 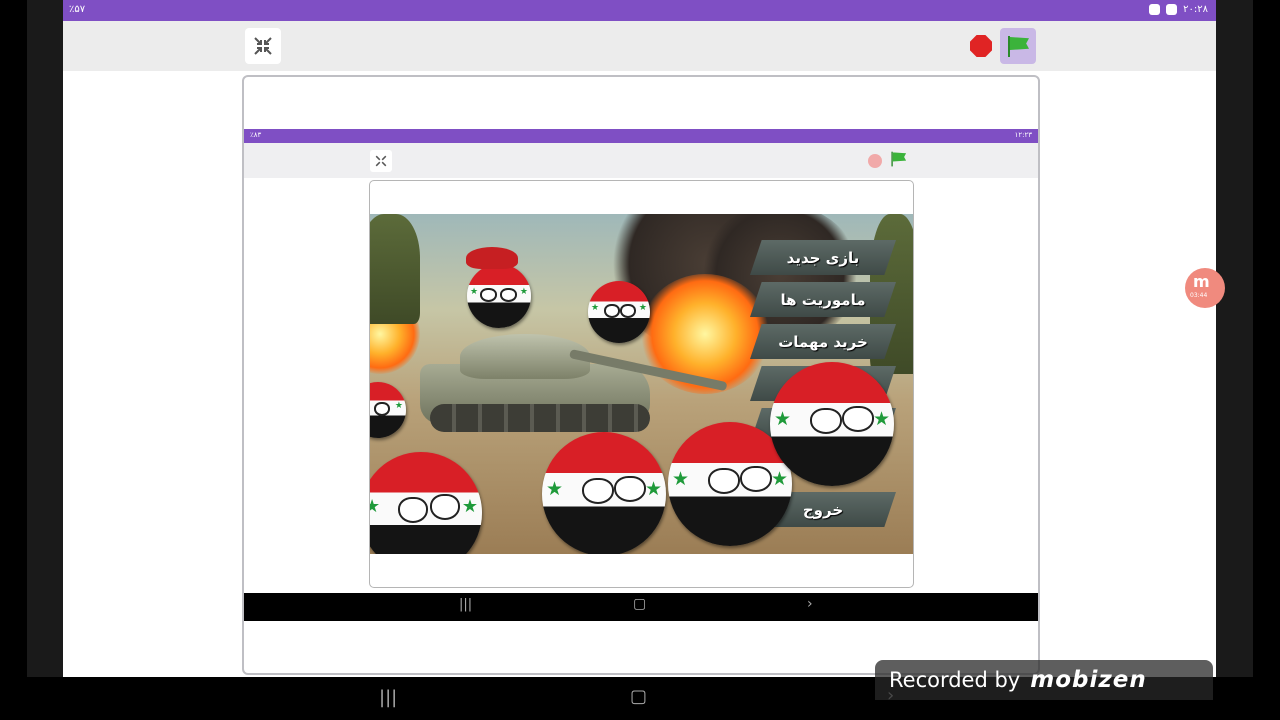 What do you see at coordinates (1155, 9) in the screenshot?
I see `app-notification-icon` at bounding box center [1155, 9].